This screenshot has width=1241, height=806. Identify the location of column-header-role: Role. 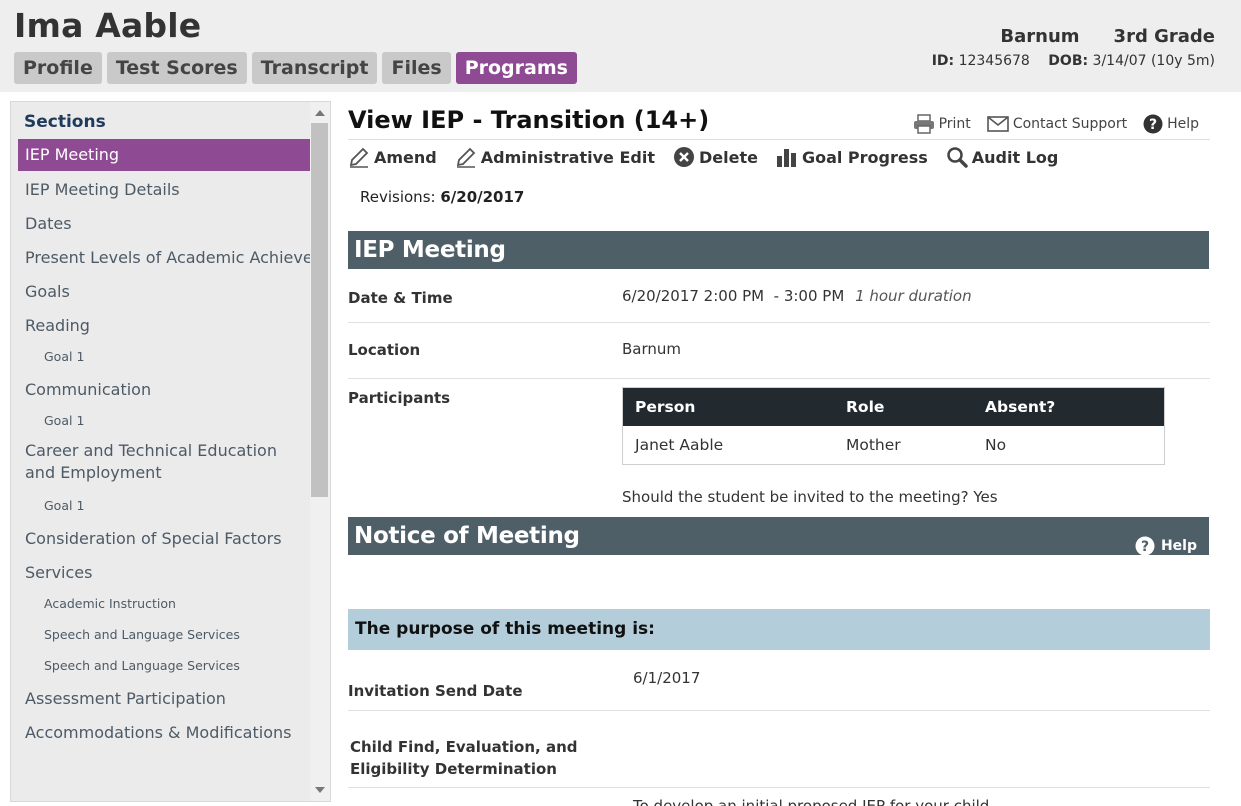
(865, 407).